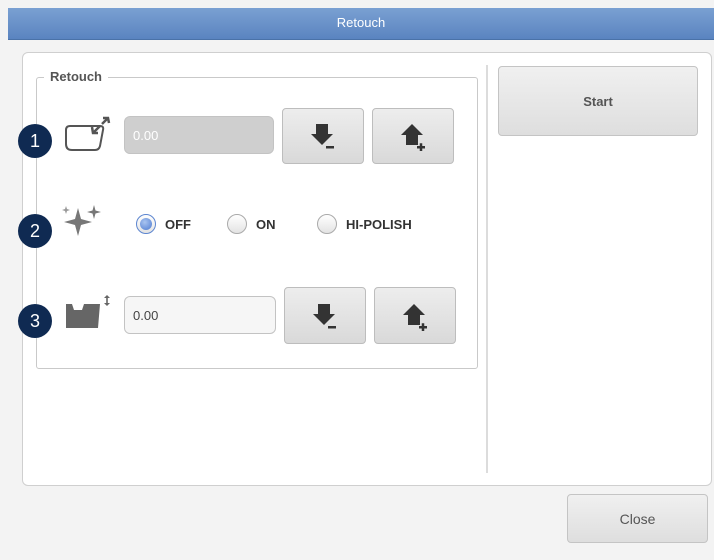 The image size is (714, 560). Describe the element at coordinates (35, 141) in the screenshot. I see `step-badge-1: 1` at that location.